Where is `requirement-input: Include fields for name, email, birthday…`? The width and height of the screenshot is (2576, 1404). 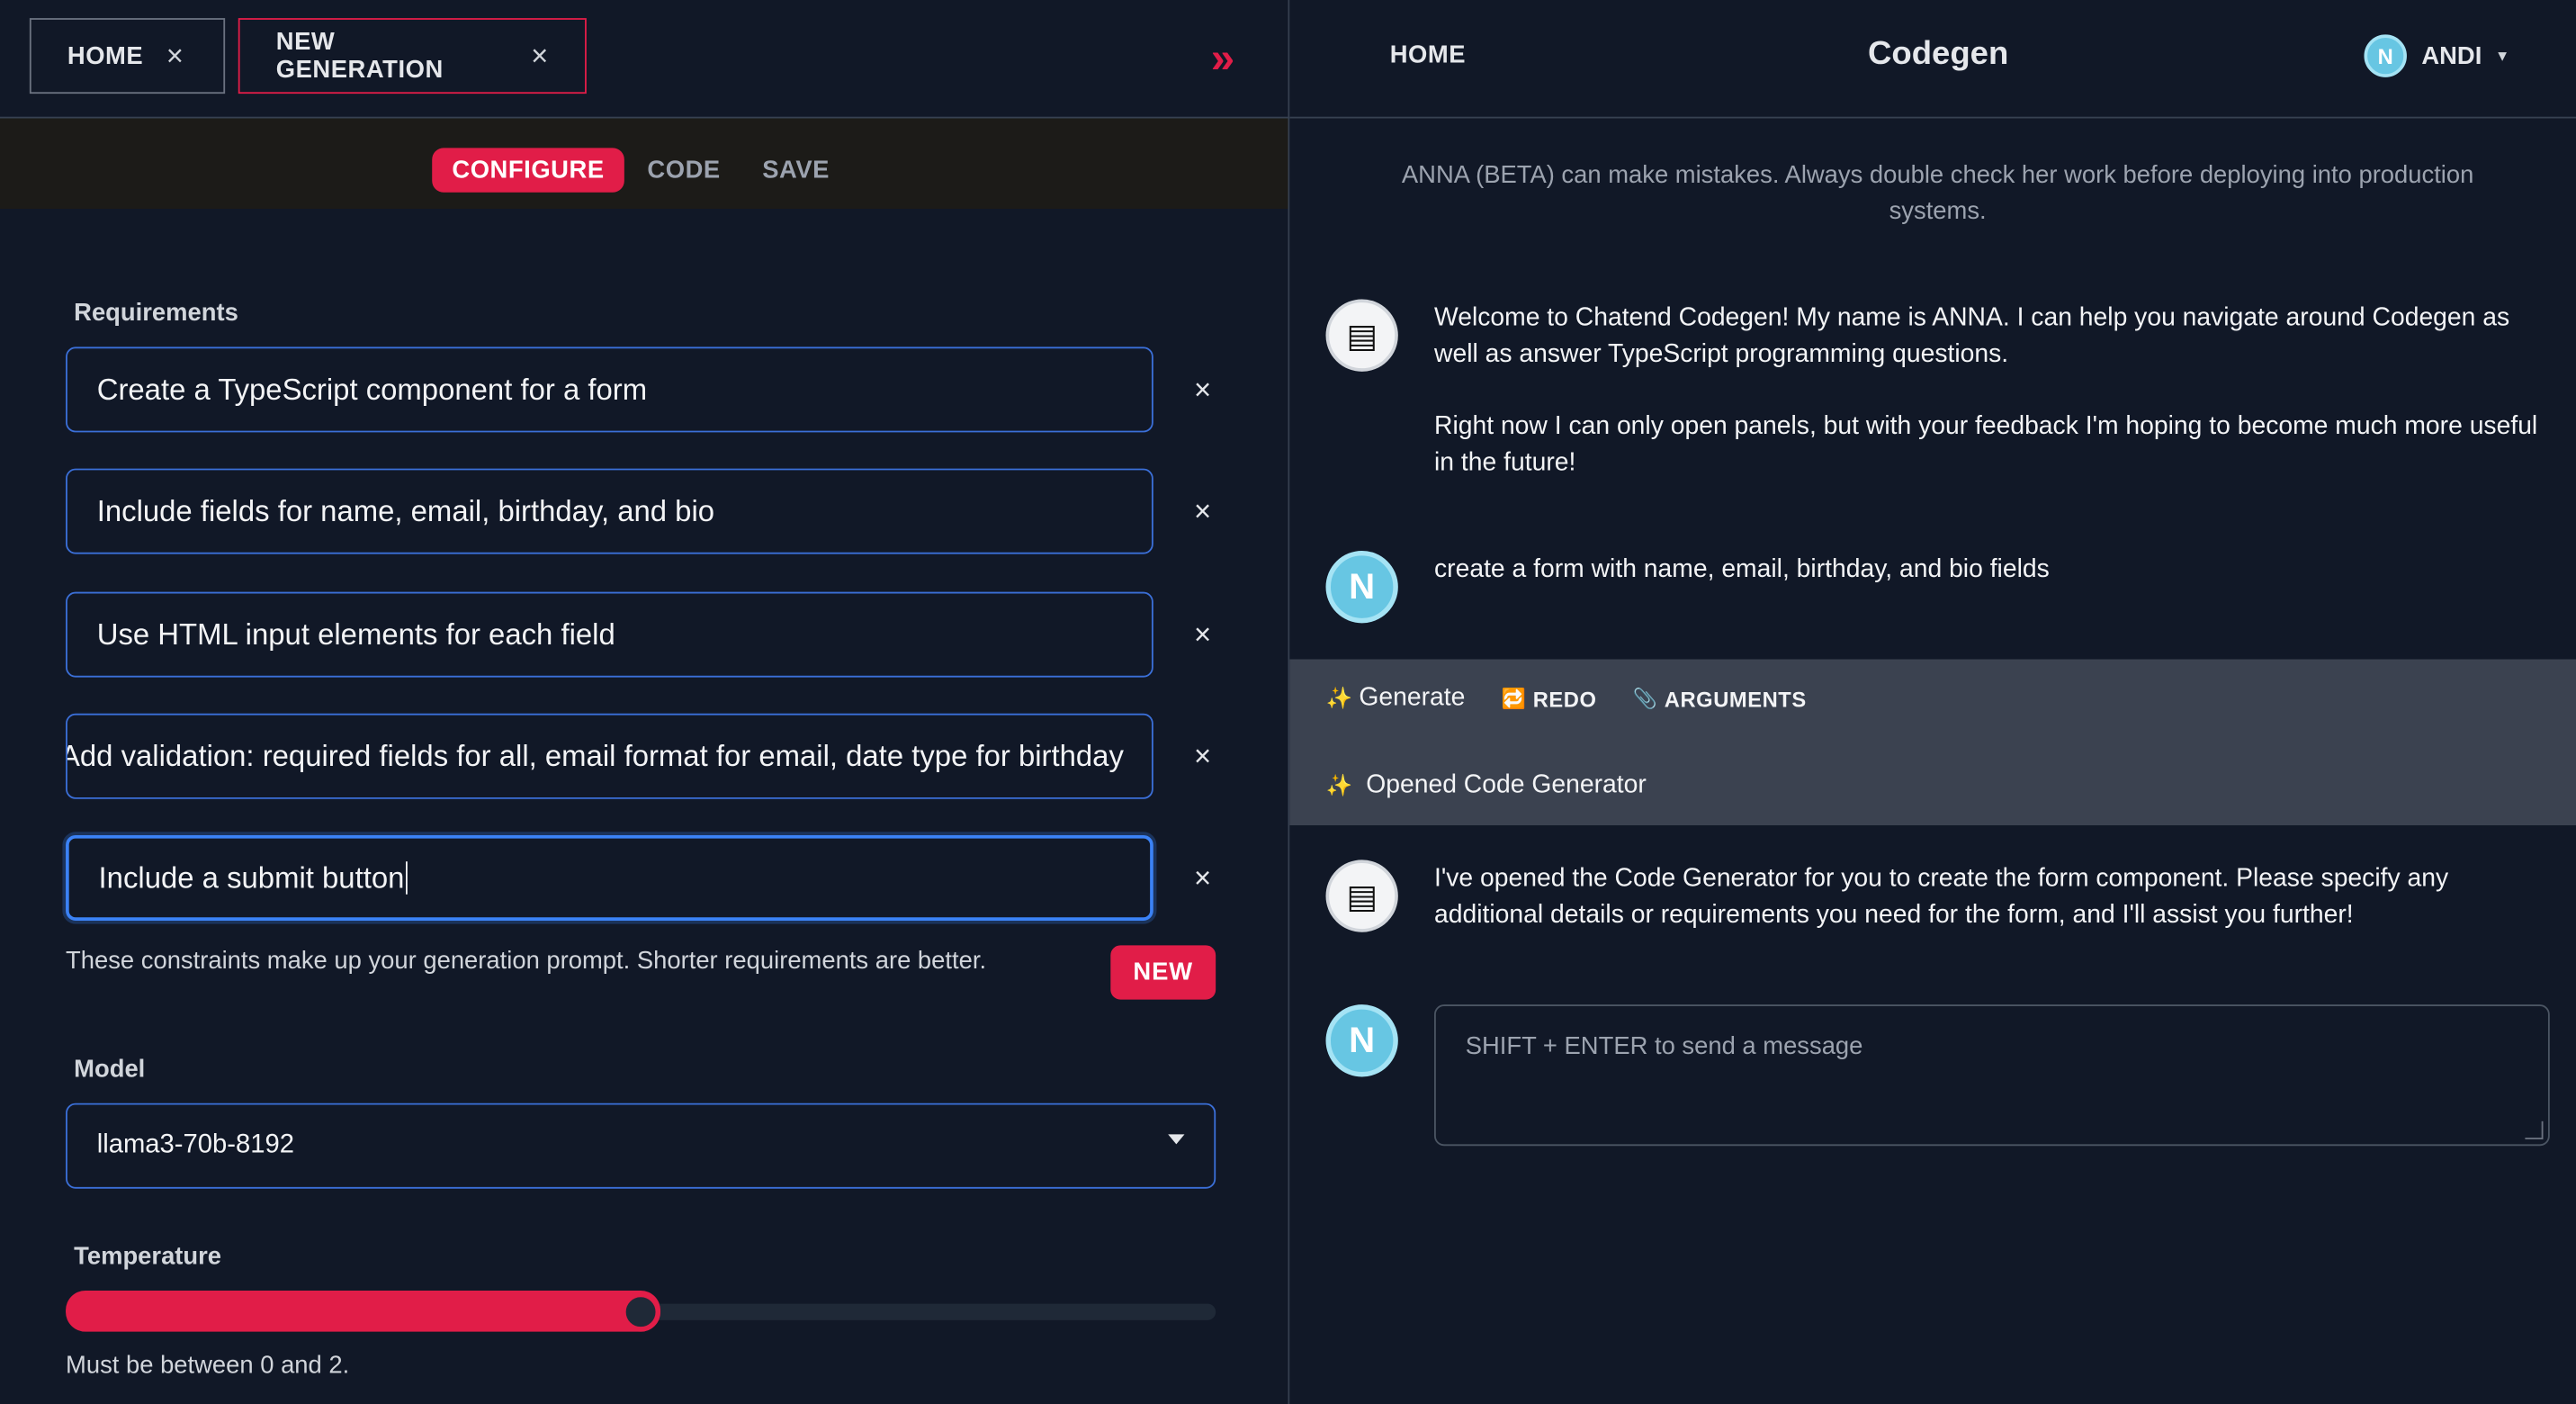 requirement-input: Include fields for name, email, birthday… is located at coordinates (610, 511).